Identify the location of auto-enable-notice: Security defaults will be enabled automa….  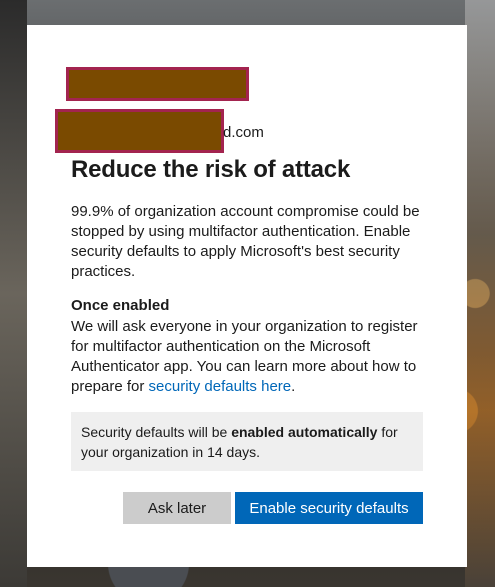
(247, 441).